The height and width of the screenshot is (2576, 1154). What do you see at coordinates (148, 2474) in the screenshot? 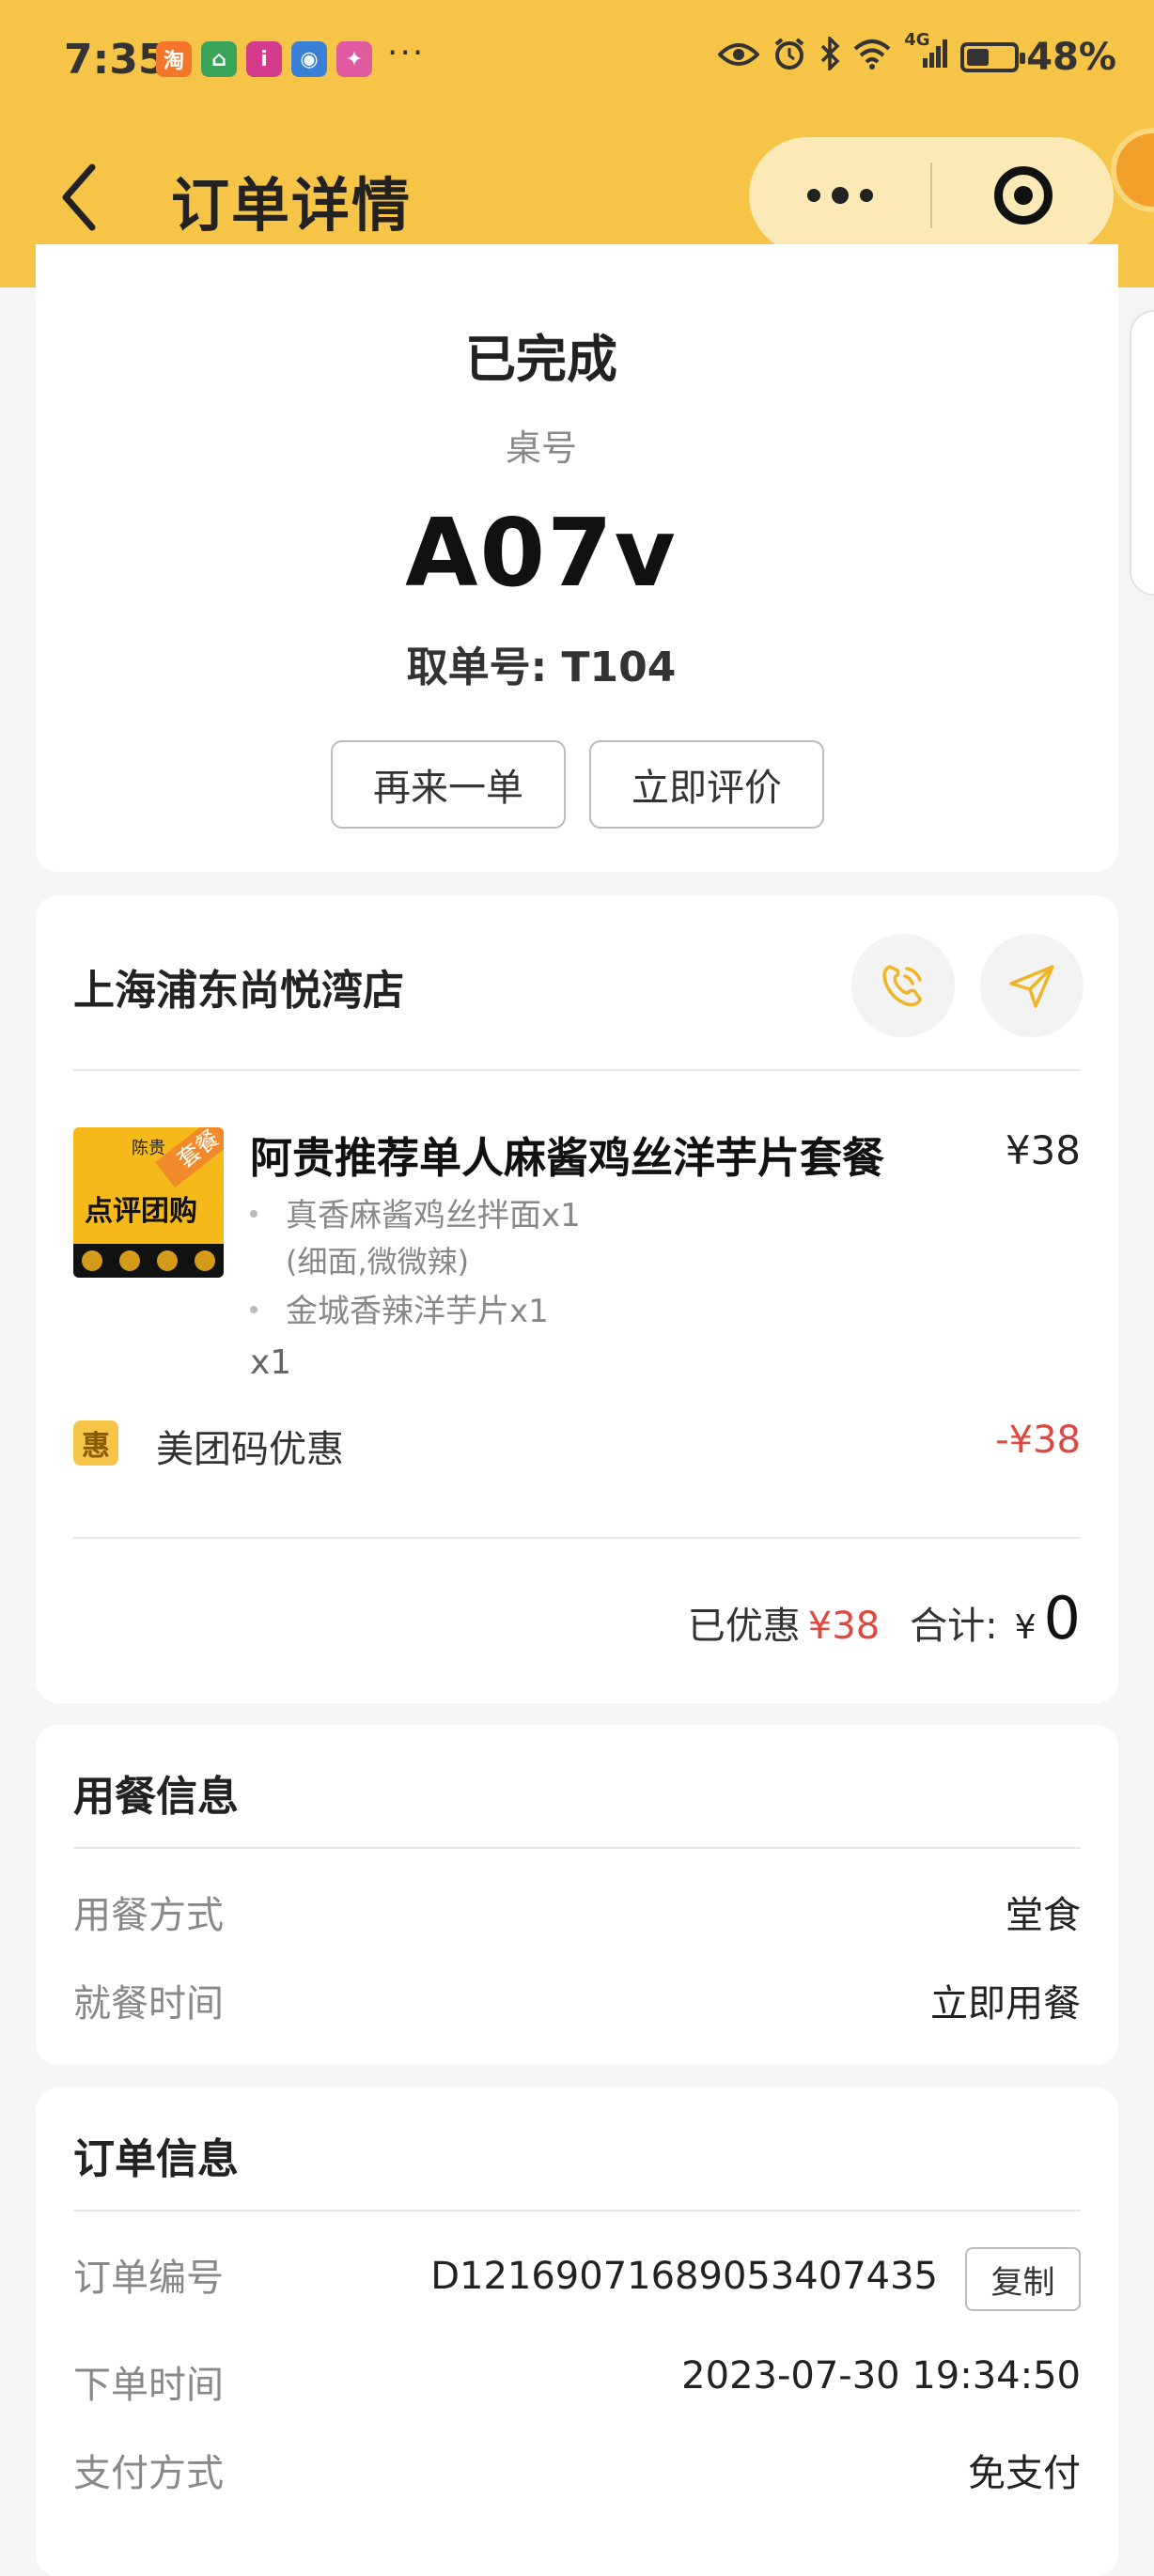
I see `payment-method-label: 支付方式` at bounding box center [148, 2474].